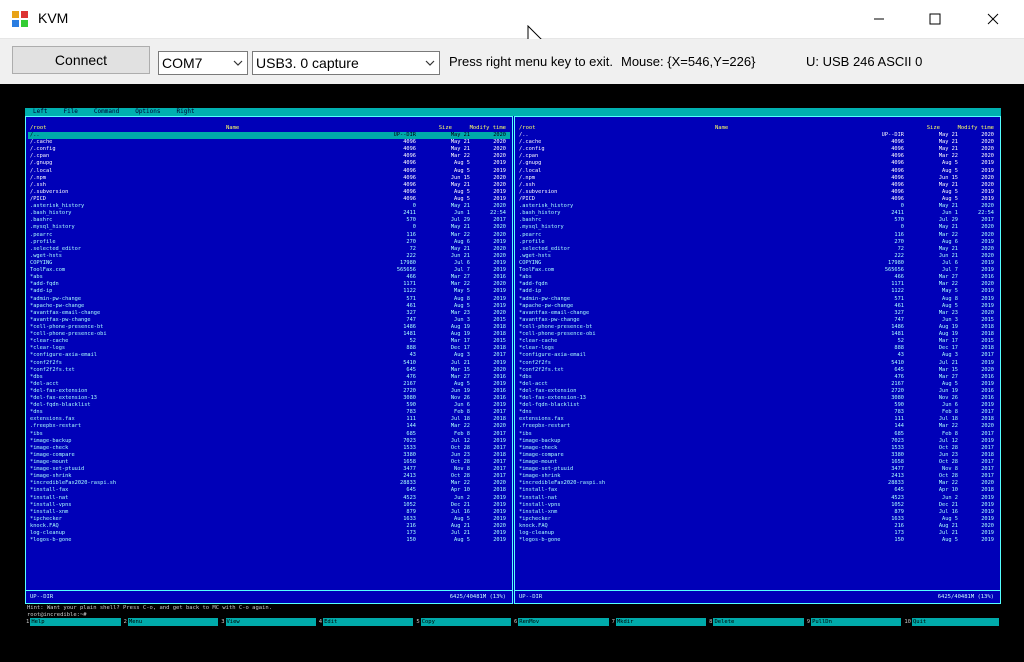 Image resolution: width=1024 pixels, height=662 pixels. I want to click on mc-menu-right: Right, so click(186, 112).